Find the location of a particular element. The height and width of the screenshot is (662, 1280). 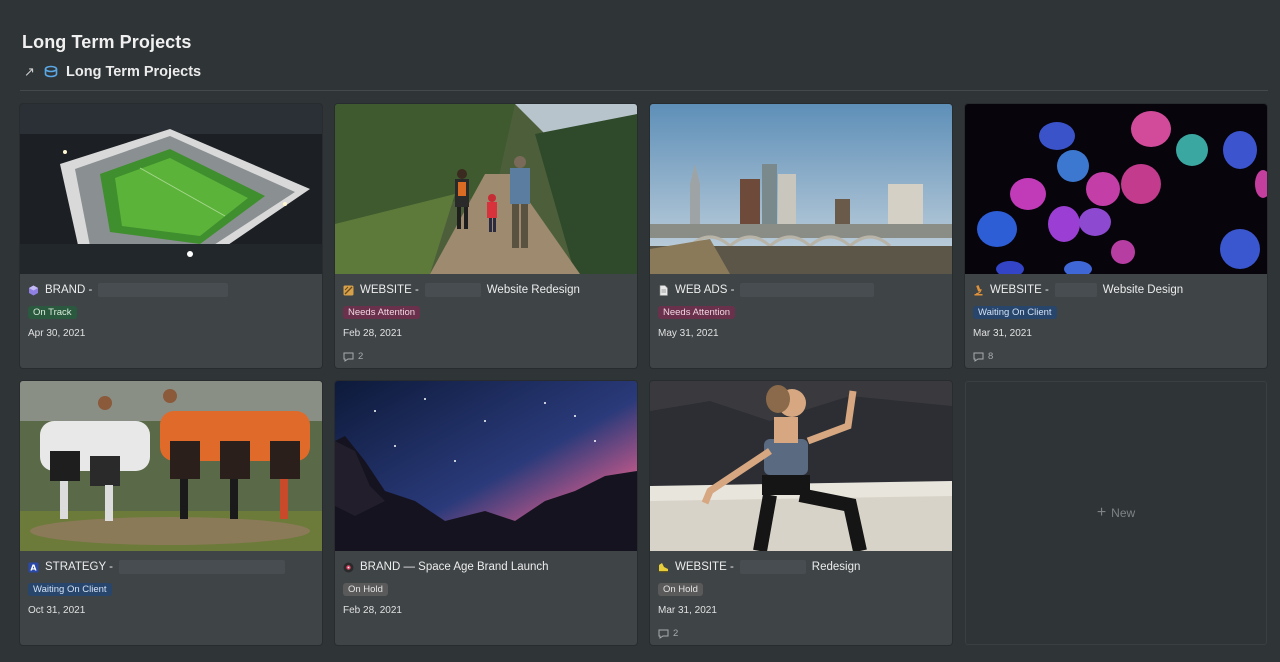

card-title: A STRATEGY - is located at coordinates (171, 567).